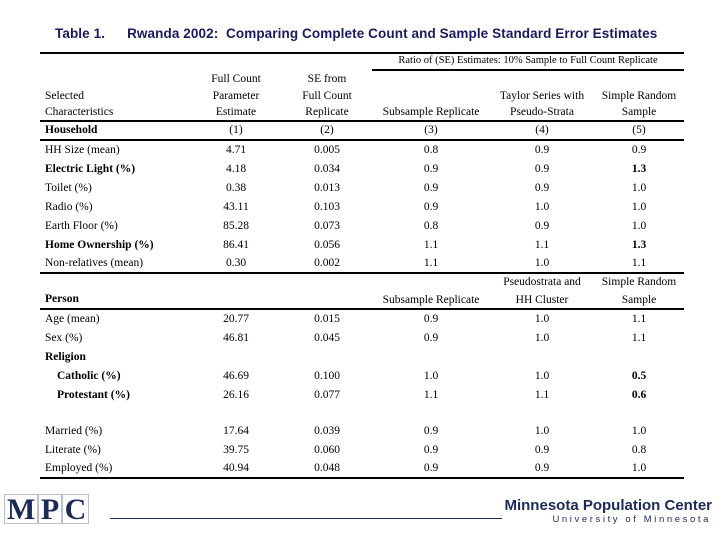 The width and height of the screenshot is (720, 540). Describe the element at coordinates (236, 169) in the screenshot. I see `row-cell-1: 4.18` at that location.